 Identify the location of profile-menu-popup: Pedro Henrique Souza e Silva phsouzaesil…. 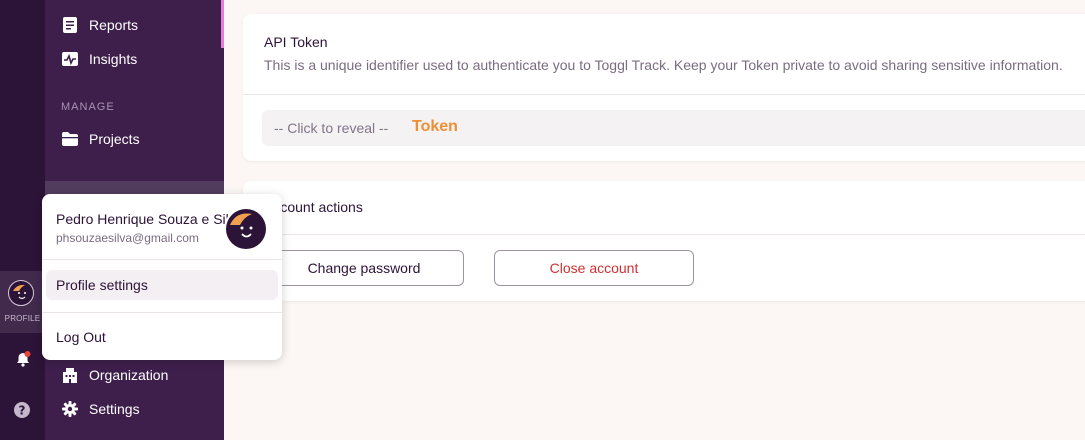
(162, 277).